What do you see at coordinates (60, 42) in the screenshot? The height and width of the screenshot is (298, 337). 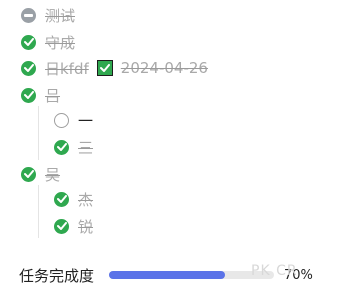 I see `task-label: 守成` at bounding box center [60, 42].